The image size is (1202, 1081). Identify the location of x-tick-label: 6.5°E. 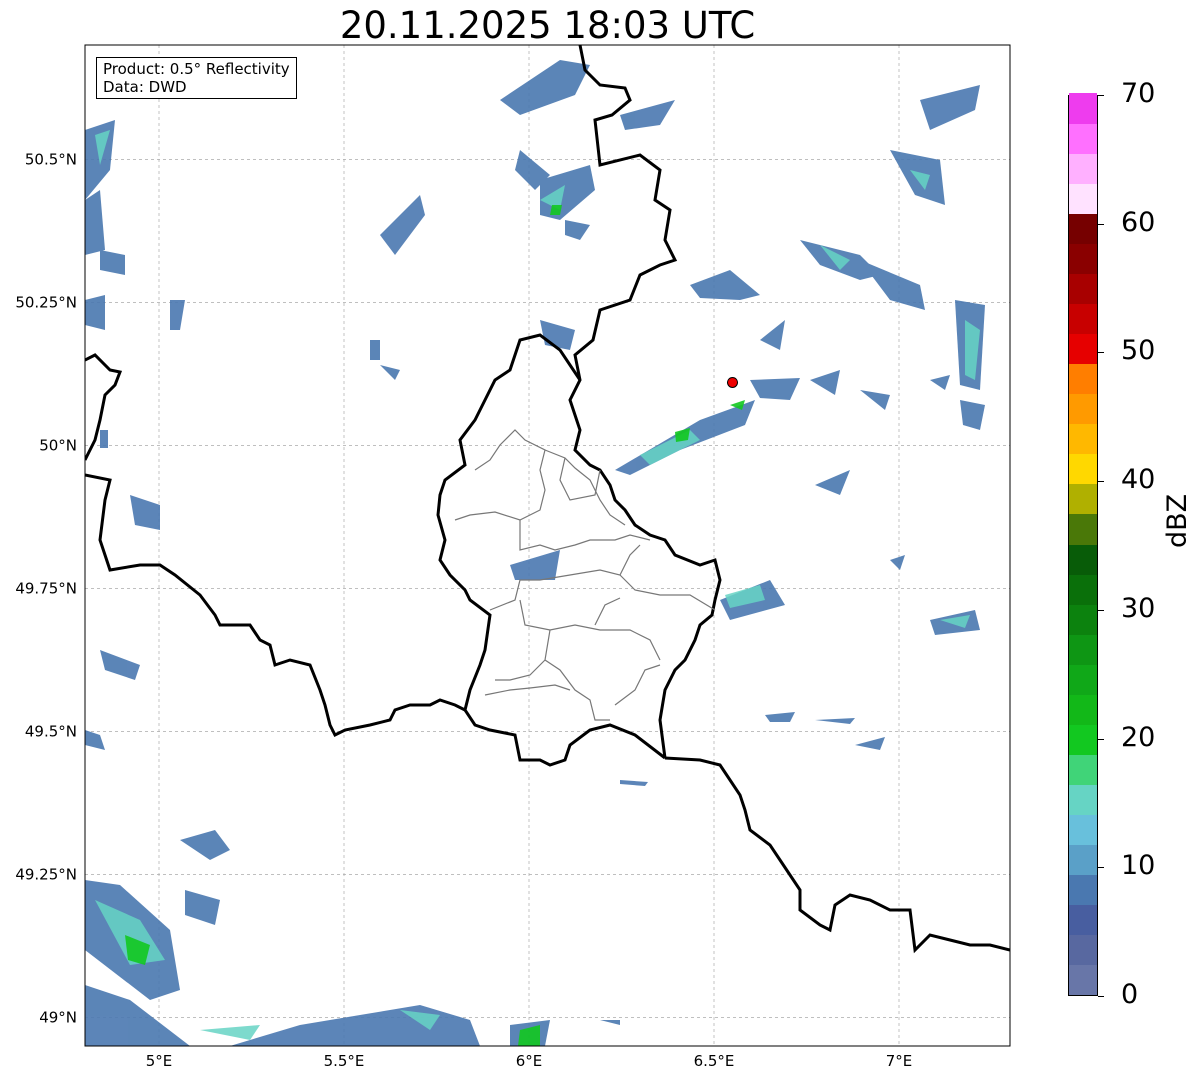
(714, 1061).